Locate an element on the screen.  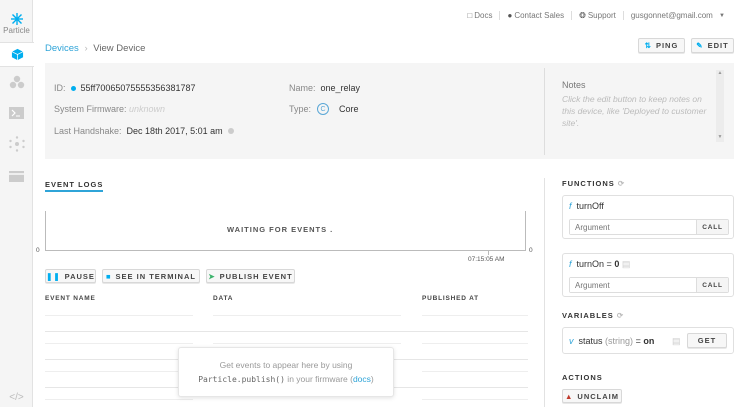
function-name: turnOn = is located at coordinates (595, 264).